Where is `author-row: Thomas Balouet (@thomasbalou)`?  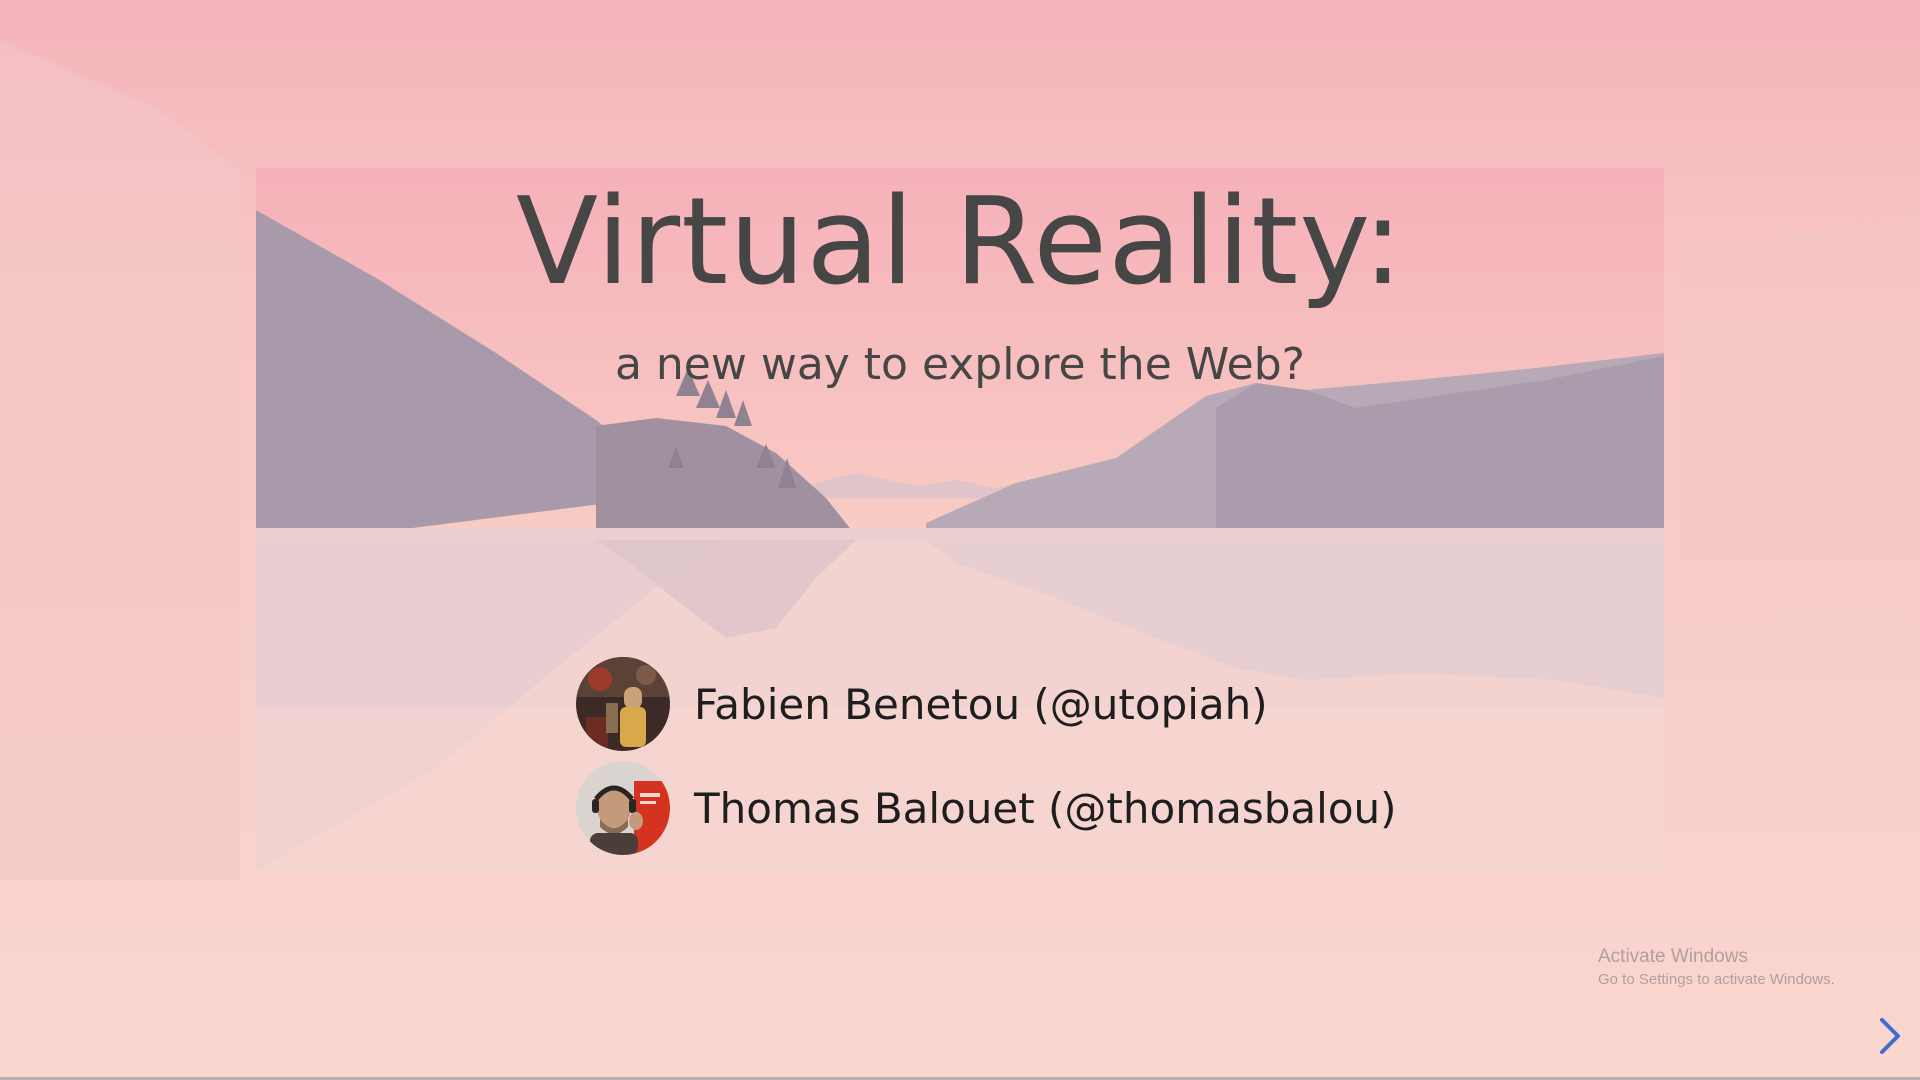 author-row: Thomas Balouet (@thomasbalou) is located at coordinates (986, 808).